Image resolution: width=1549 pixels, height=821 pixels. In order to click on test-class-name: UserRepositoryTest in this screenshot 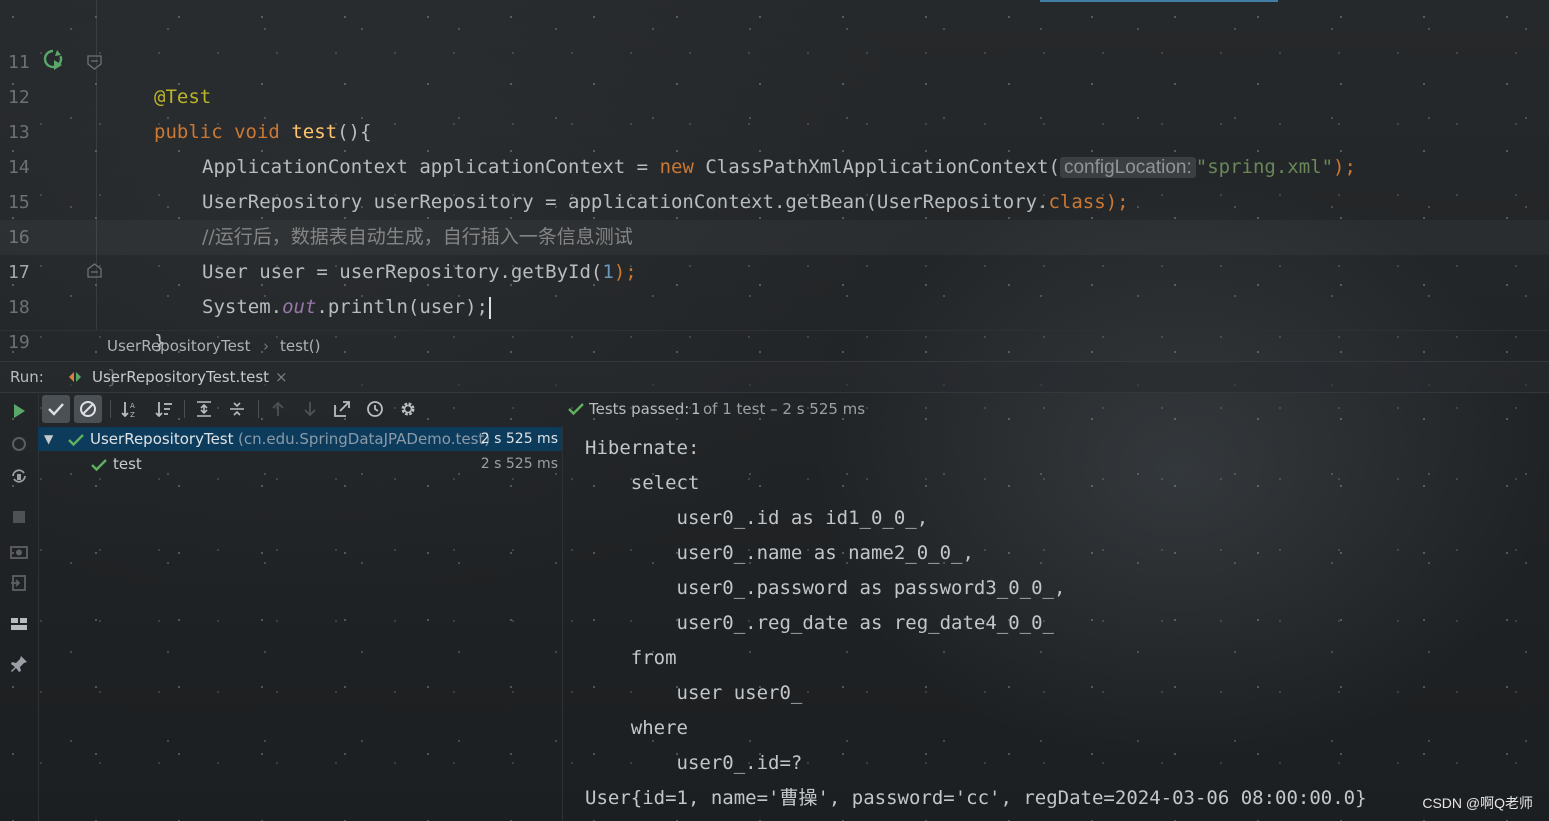, I will do `click(162, 439)`.